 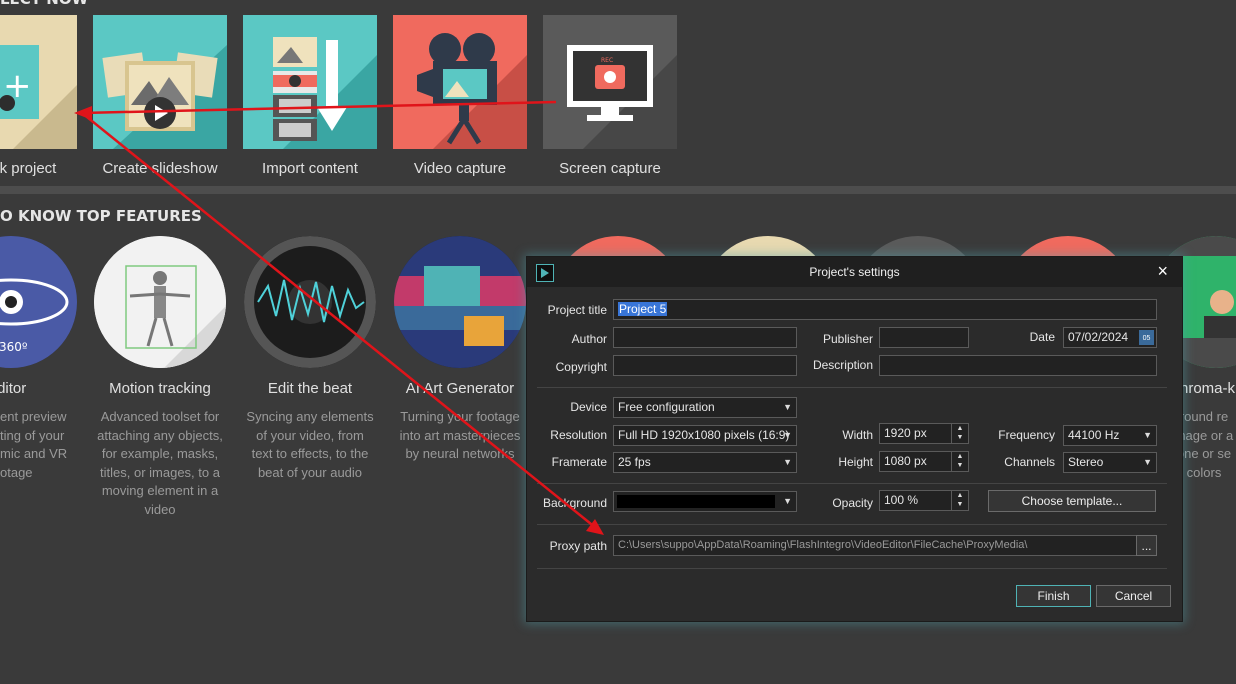 What do you see at coordinates (325, 93) in the screenshot?
I see `import-icon` at bounding box center [325, 93].